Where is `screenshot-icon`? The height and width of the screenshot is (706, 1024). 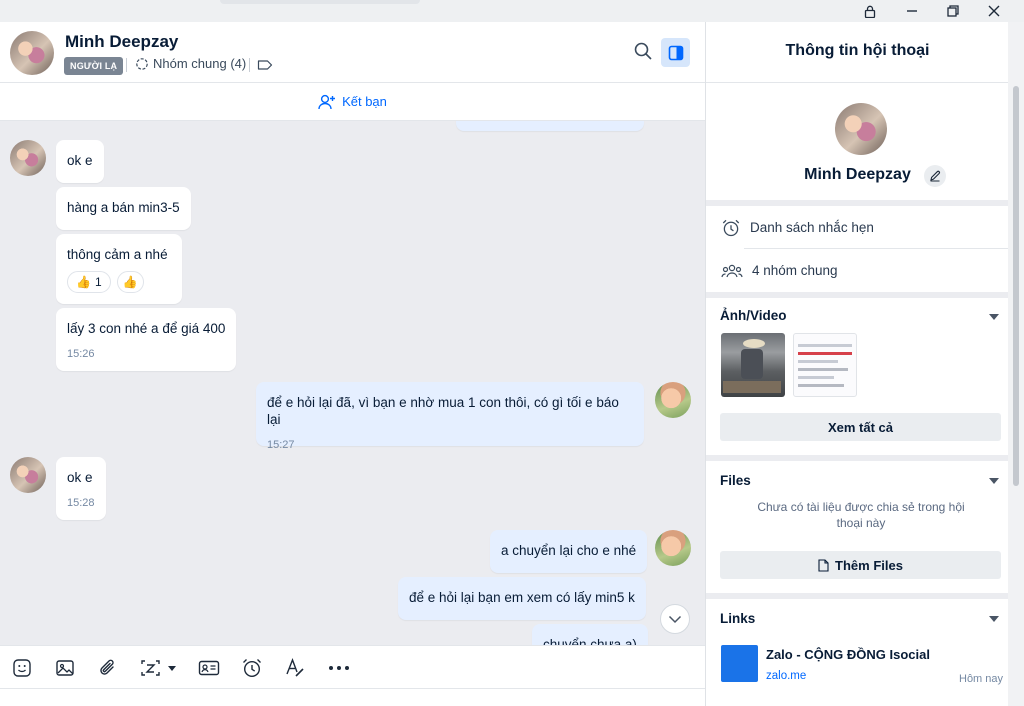 screenshot-icon is located at coordinates (159, 668).